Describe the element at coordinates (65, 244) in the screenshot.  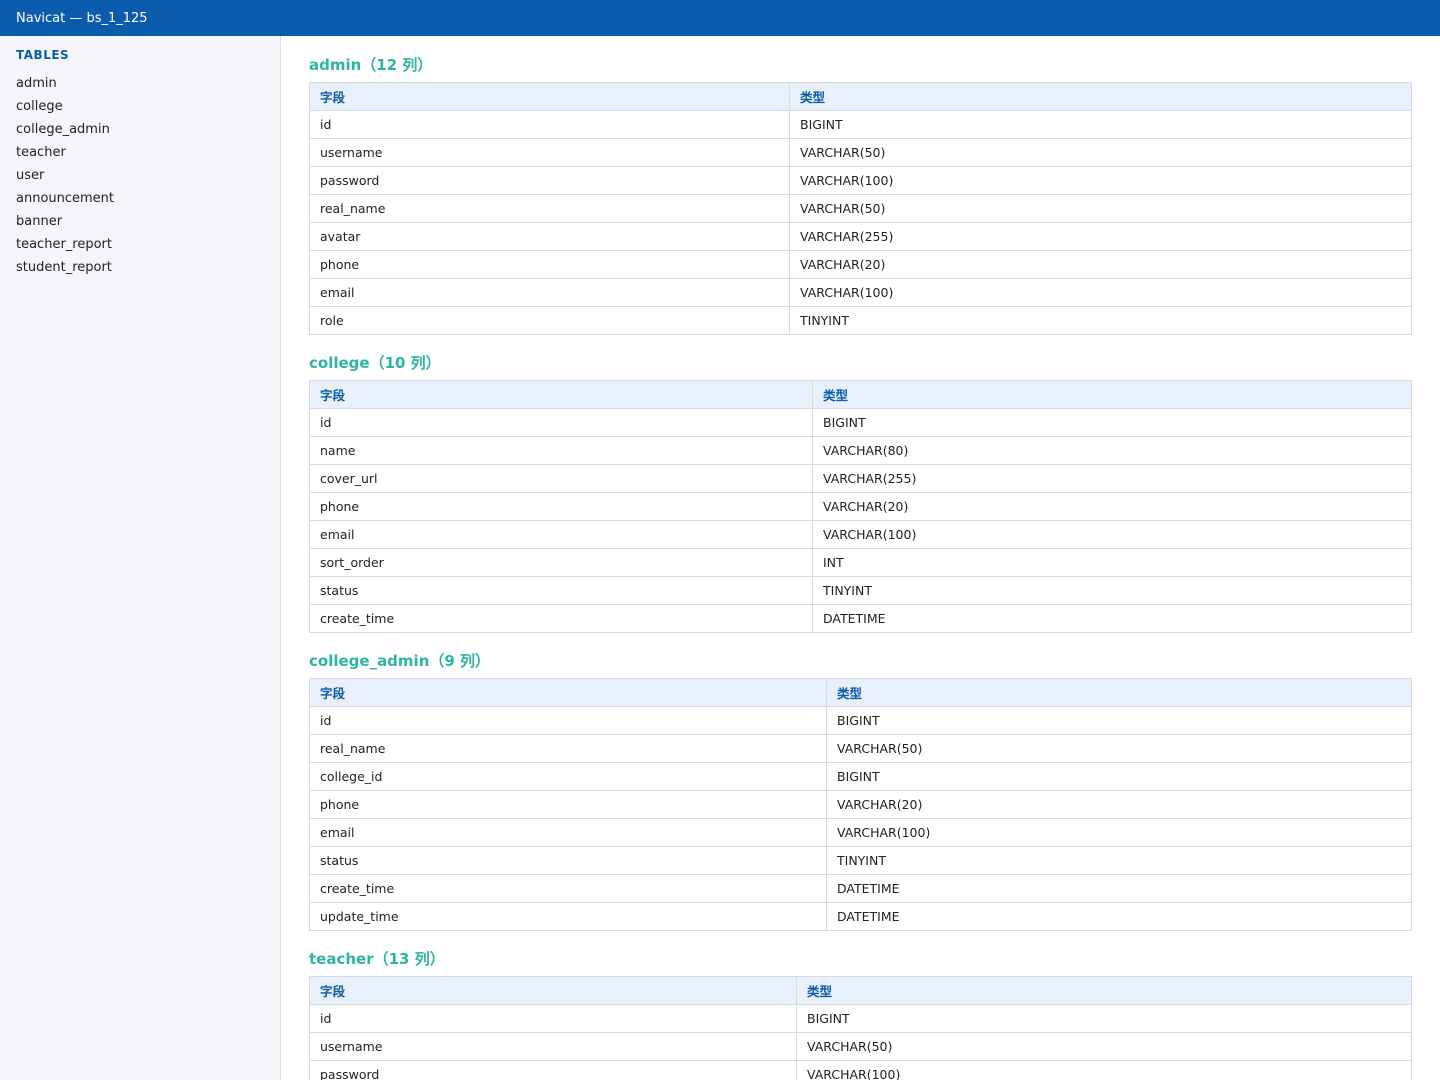
I see `sidebar-item-teacher-report: teacher_report` at that location.